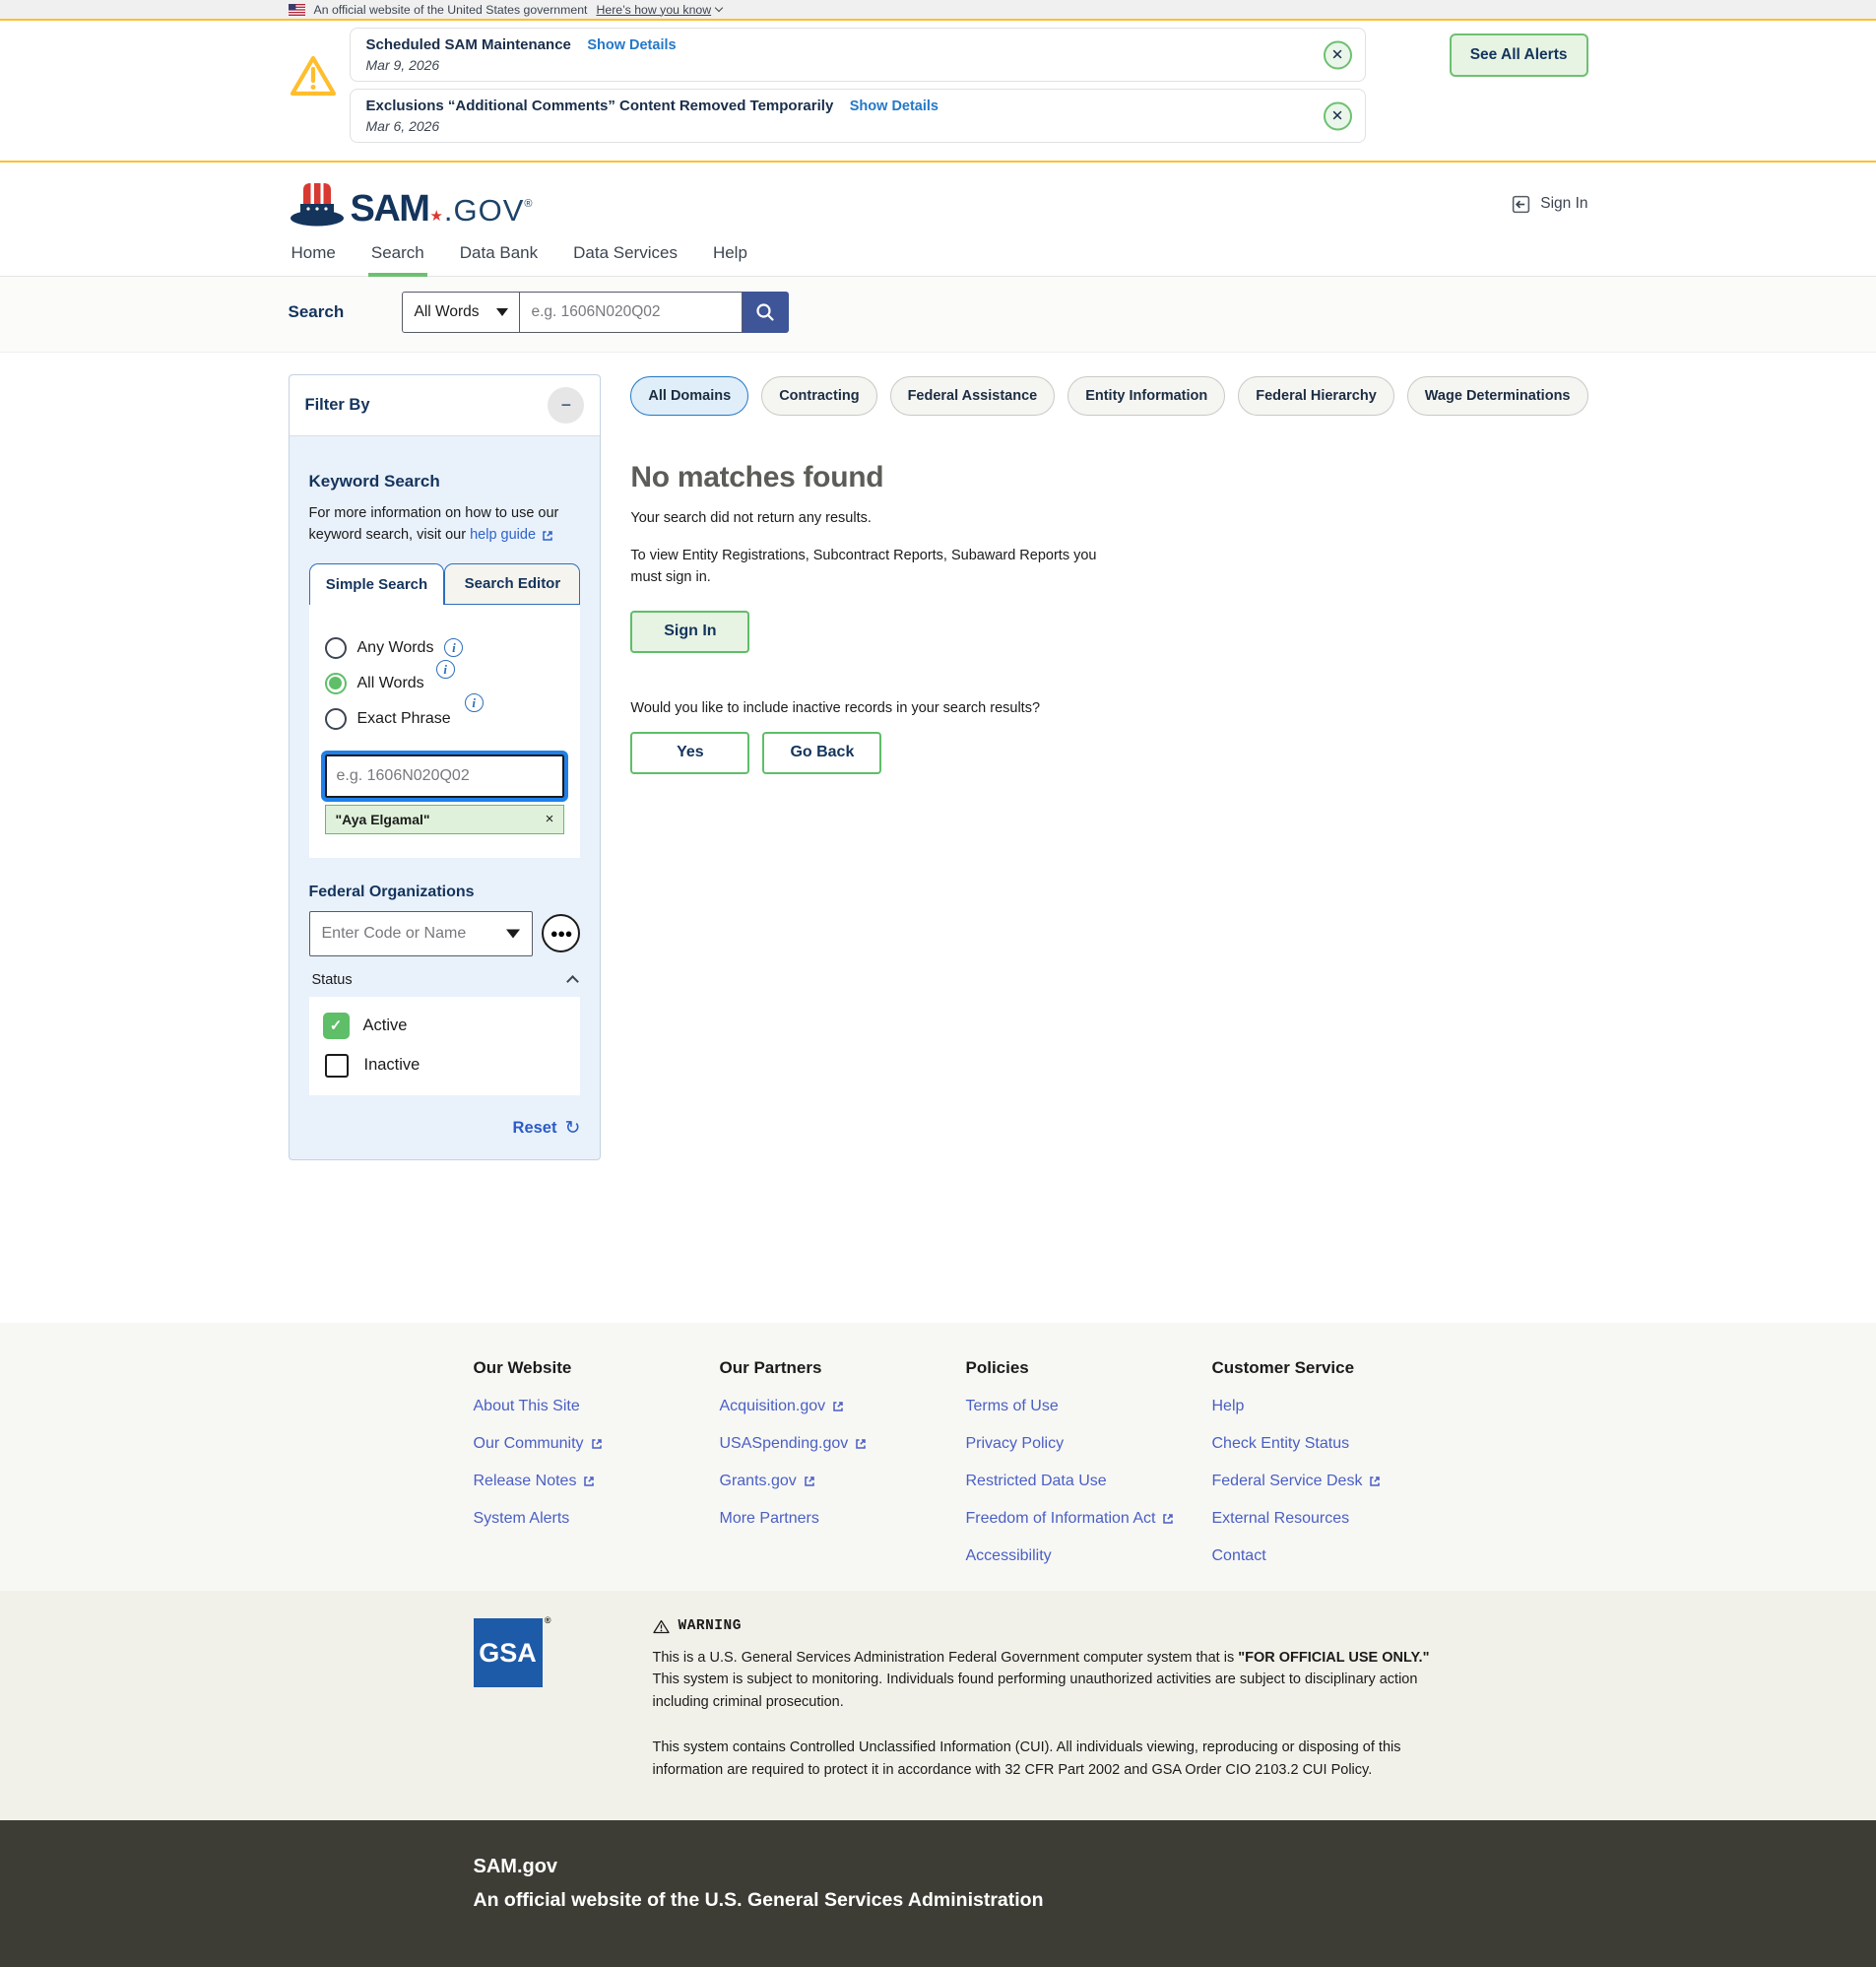  I want to click on footer-link-help: Help, so click(1335, 1406).